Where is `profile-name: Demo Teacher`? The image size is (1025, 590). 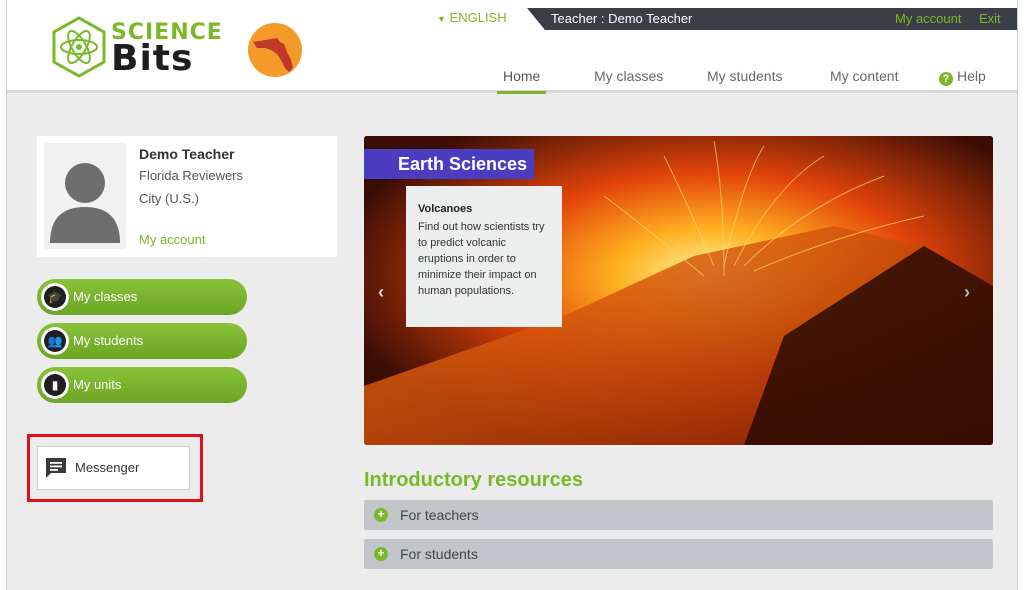 profile-name: Demo Teacher is located at coordinates (187, 154).